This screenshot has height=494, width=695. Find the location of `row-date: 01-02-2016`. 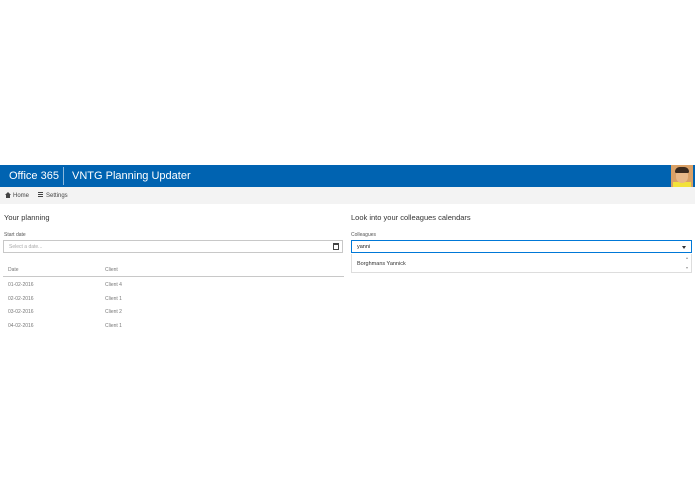

row-date: 01-02-2016 is located at coordinates (21, 285).